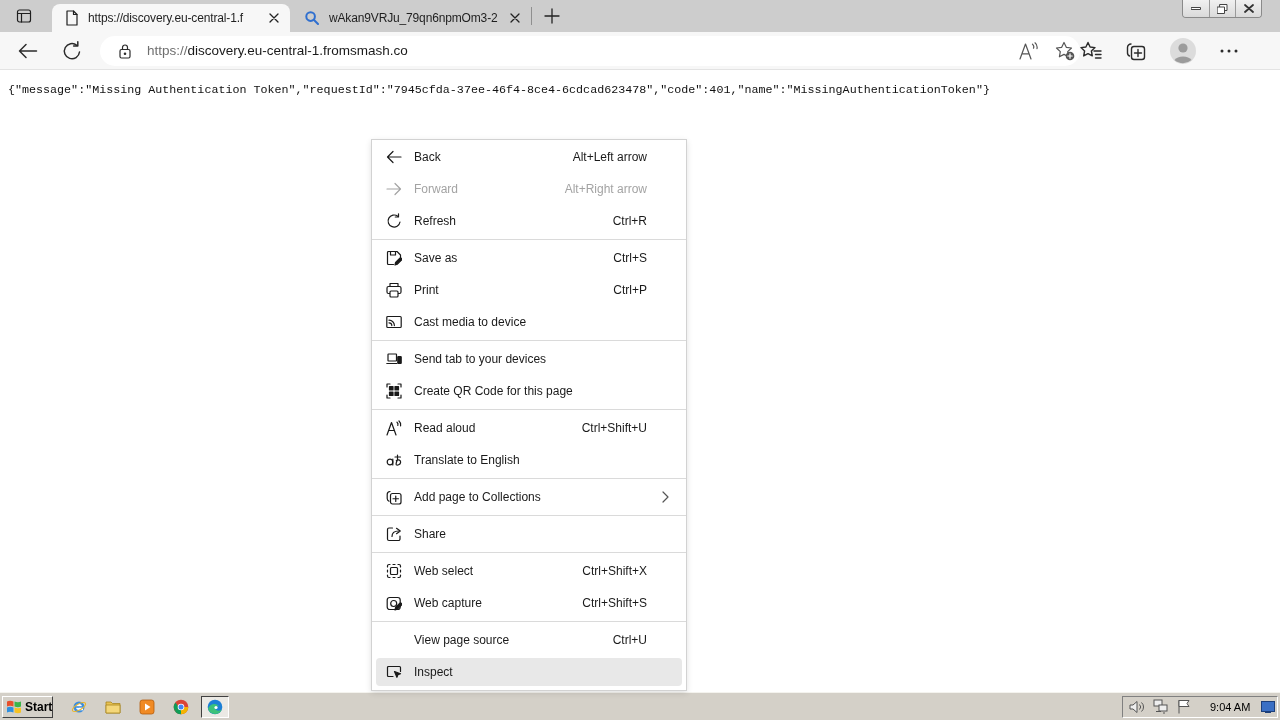  Describe the element at coordinates (614, 428) in the screenshot. I see `keyboard-shortcut: Ctrl+Shift+U` at that location.